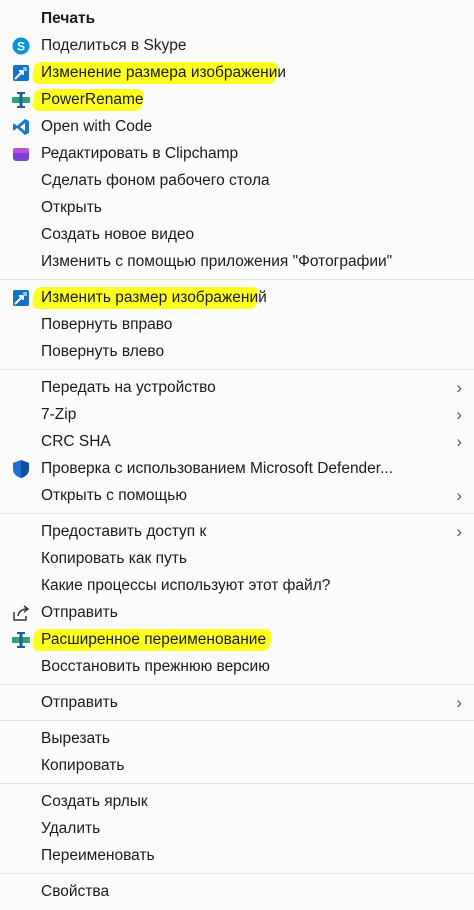  I want to click on menu-item-label: Изменить размер изображений, so click(154, 297).